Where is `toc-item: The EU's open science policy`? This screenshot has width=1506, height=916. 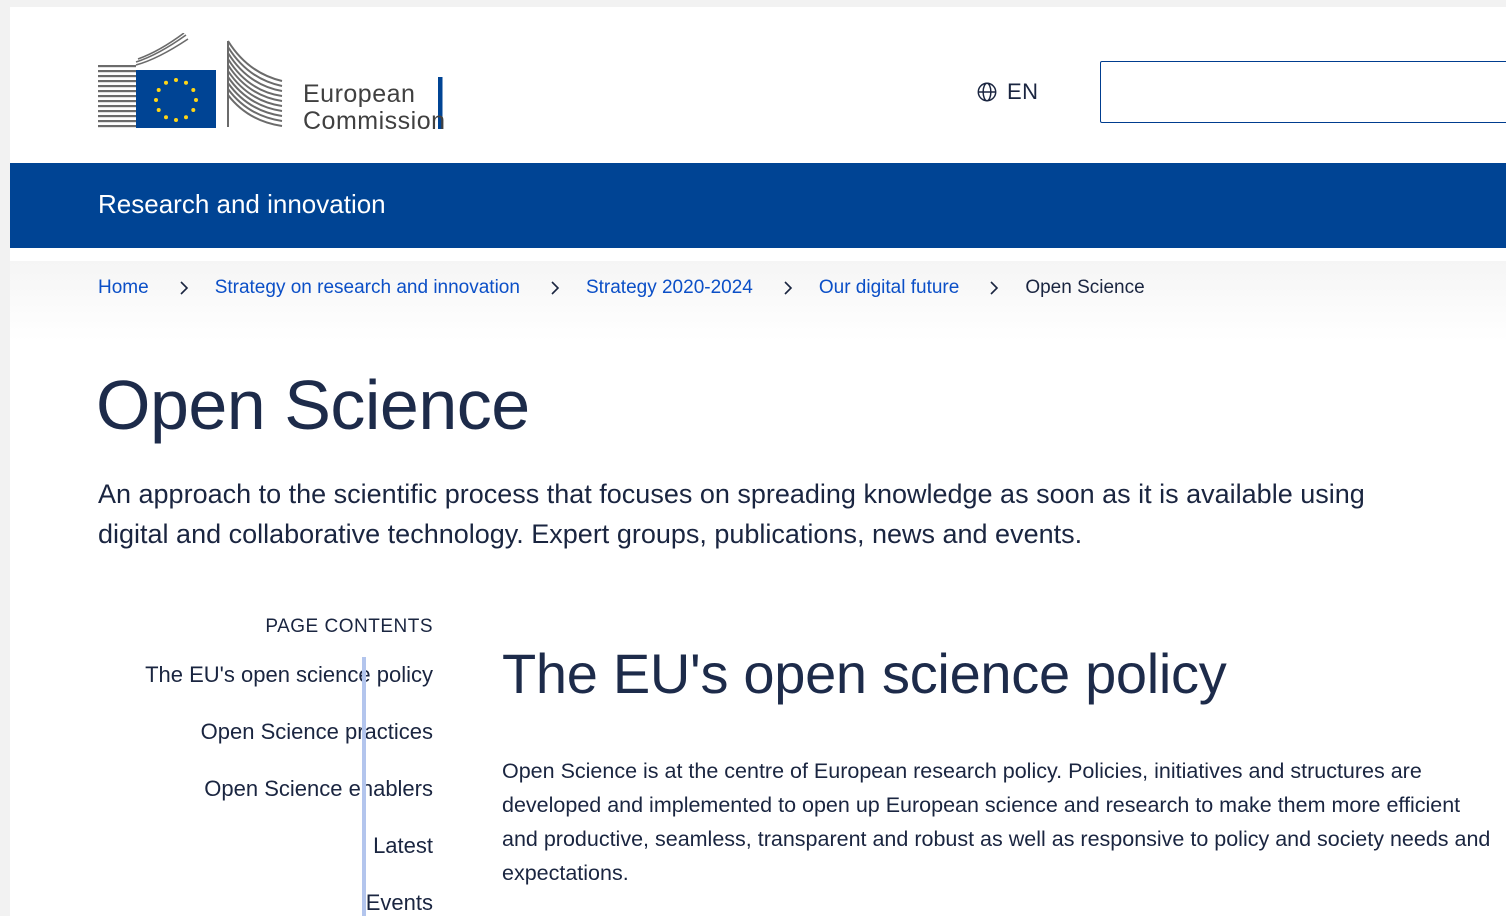 toc-item: The EU's open science policy is located at coordinates (265, 690).